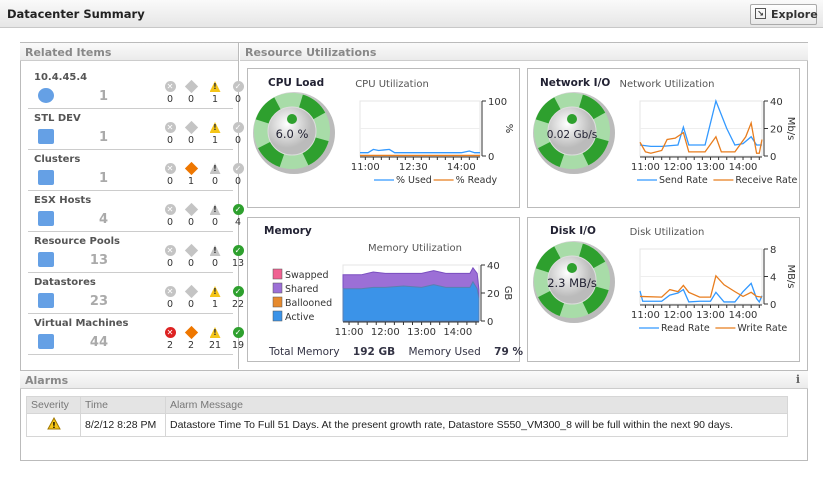  Describe the element at coordinates (301, 289) in the screenshot. I see `legend-label: Shared` at that location.